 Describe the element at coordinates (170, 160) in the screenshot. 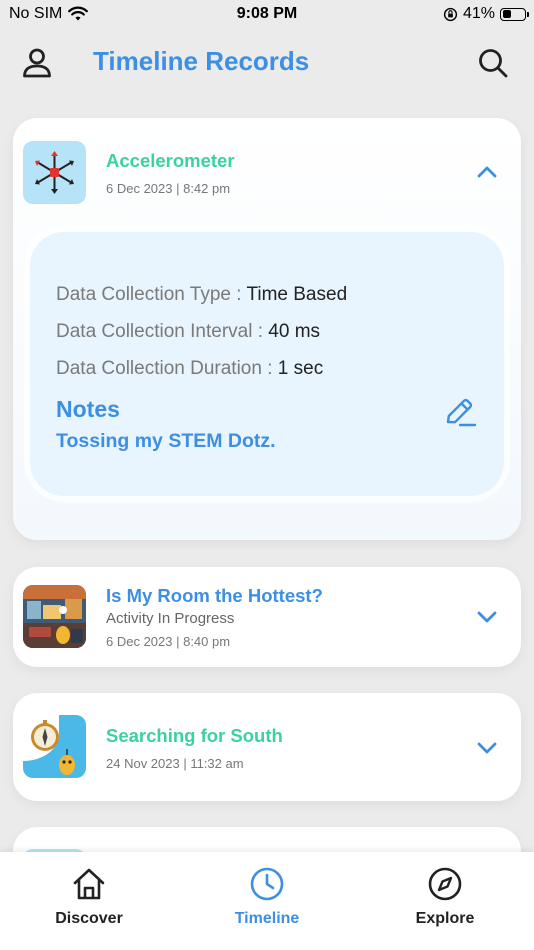

I see `record-title: Accelerometer` at that location.